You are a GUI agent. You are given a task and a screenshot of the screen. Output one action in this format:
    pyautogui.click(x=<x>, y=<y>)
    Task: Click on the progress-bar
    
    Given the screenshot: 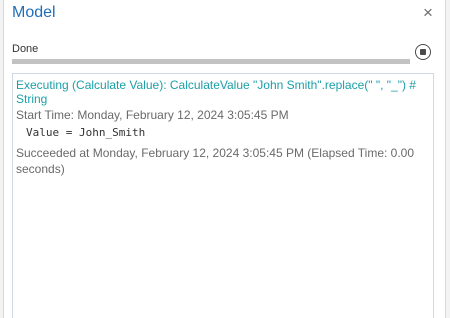 What is the action you would take?
    pyautogui.click(x=211, y=61)
    